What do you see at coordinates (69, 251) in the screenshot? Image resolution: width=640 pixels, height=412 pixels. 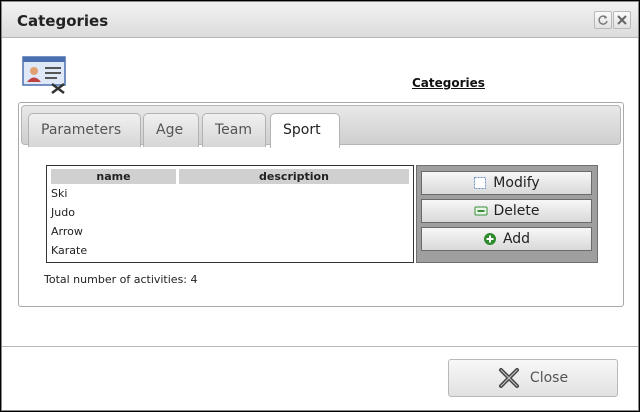 I see `table-row: Karate` at bounding box center [69, 251].